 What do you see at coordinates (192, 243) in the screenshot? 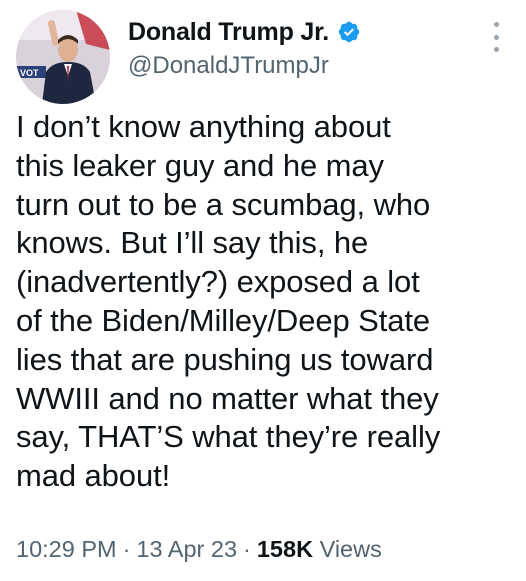
I see `tweet-text-line: knows. But I’ll say this, he` at bounding box center [192, 243].